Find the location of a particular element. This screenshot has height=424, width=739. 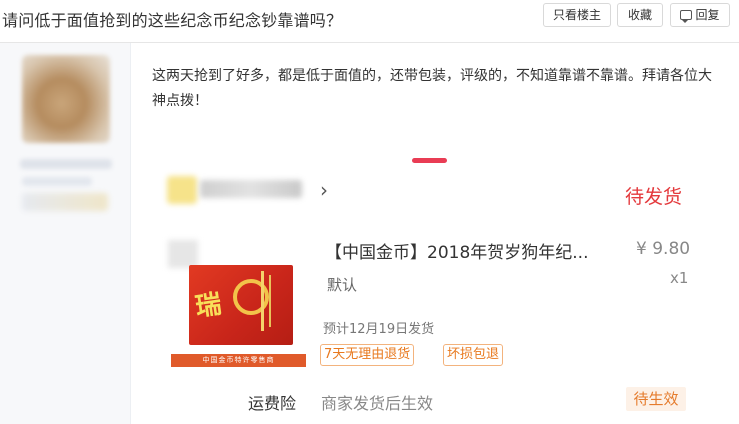

post-header: 请问低于面值抢到的这些纪念币纪念钞靠谱吗？ 只看楼主 收藏 回复 is located at coordinates (369, 21).